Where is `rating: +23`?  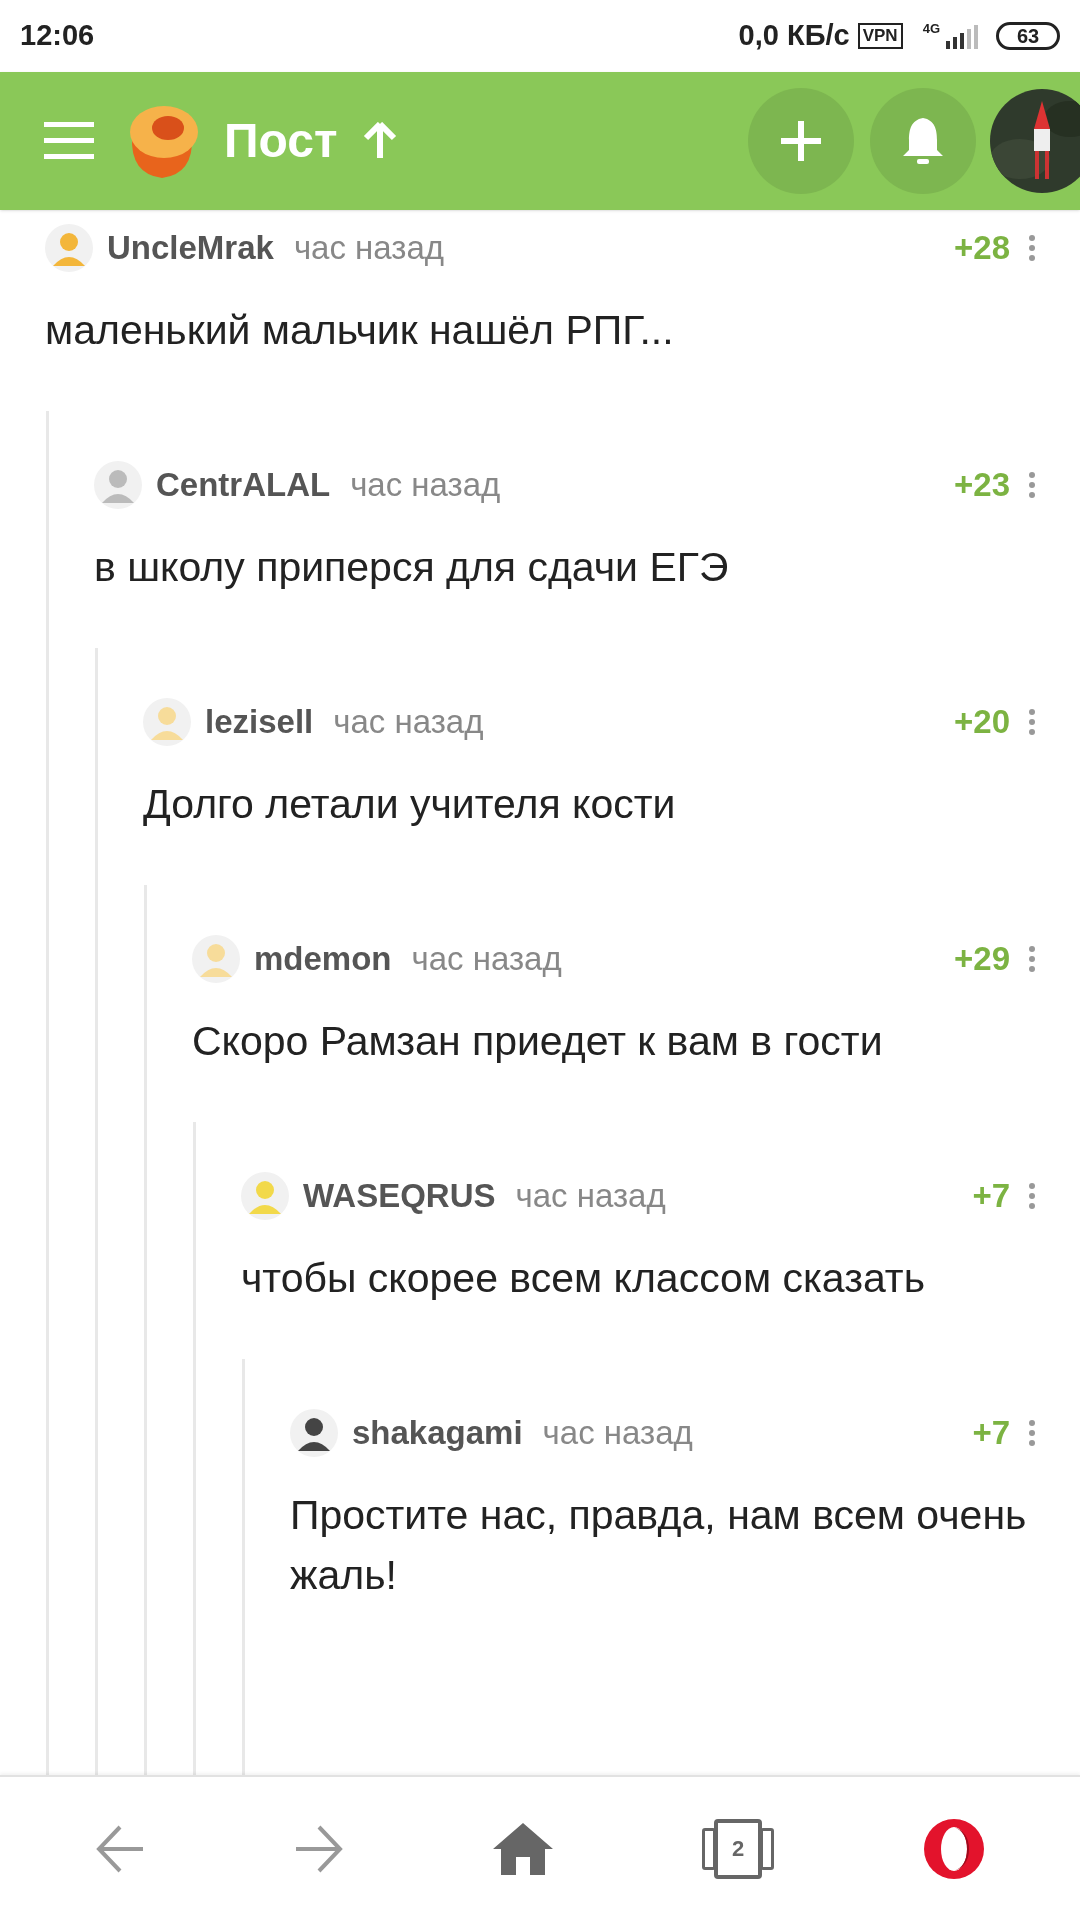
rating: +23 is located at coordinates (982, 485).